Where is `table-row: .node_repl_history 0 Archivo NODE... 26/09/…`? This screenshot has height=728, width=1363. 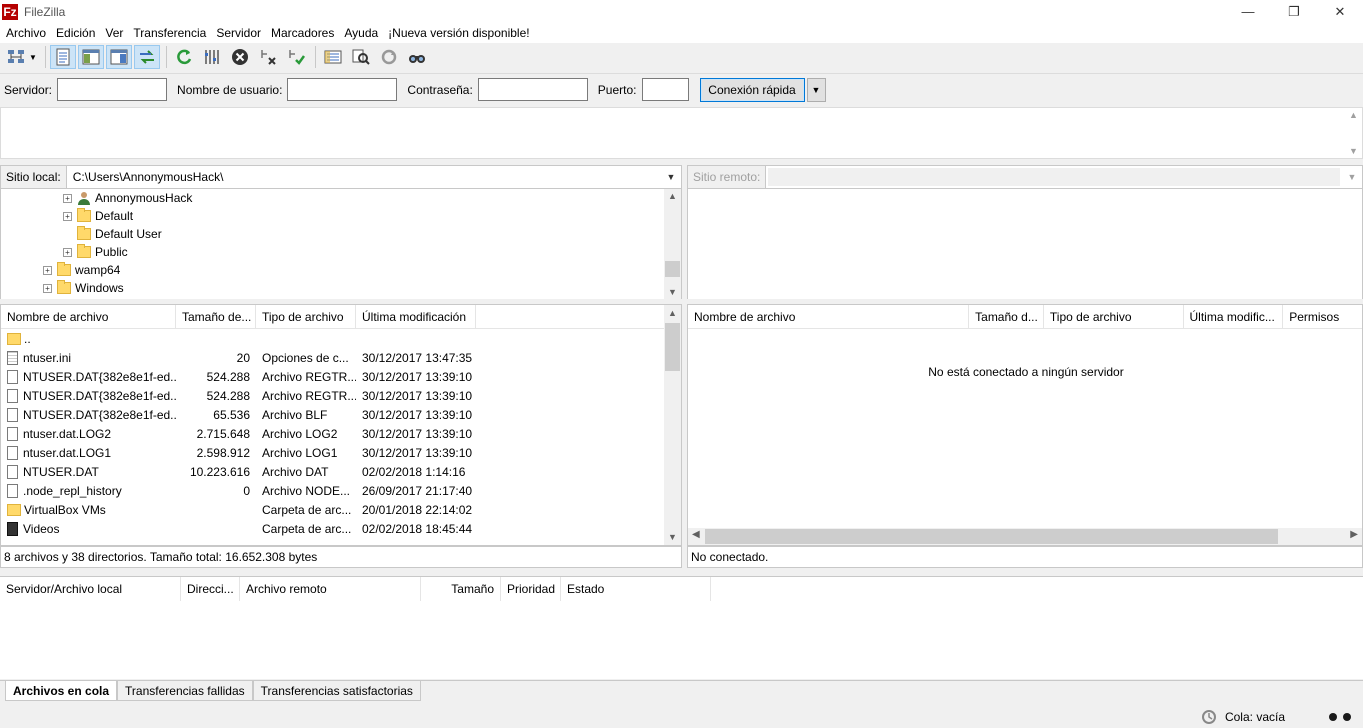 table-row: .node_repl_history 0 Archivo NODE... 26/09/… is located at coordinates (238, 490).